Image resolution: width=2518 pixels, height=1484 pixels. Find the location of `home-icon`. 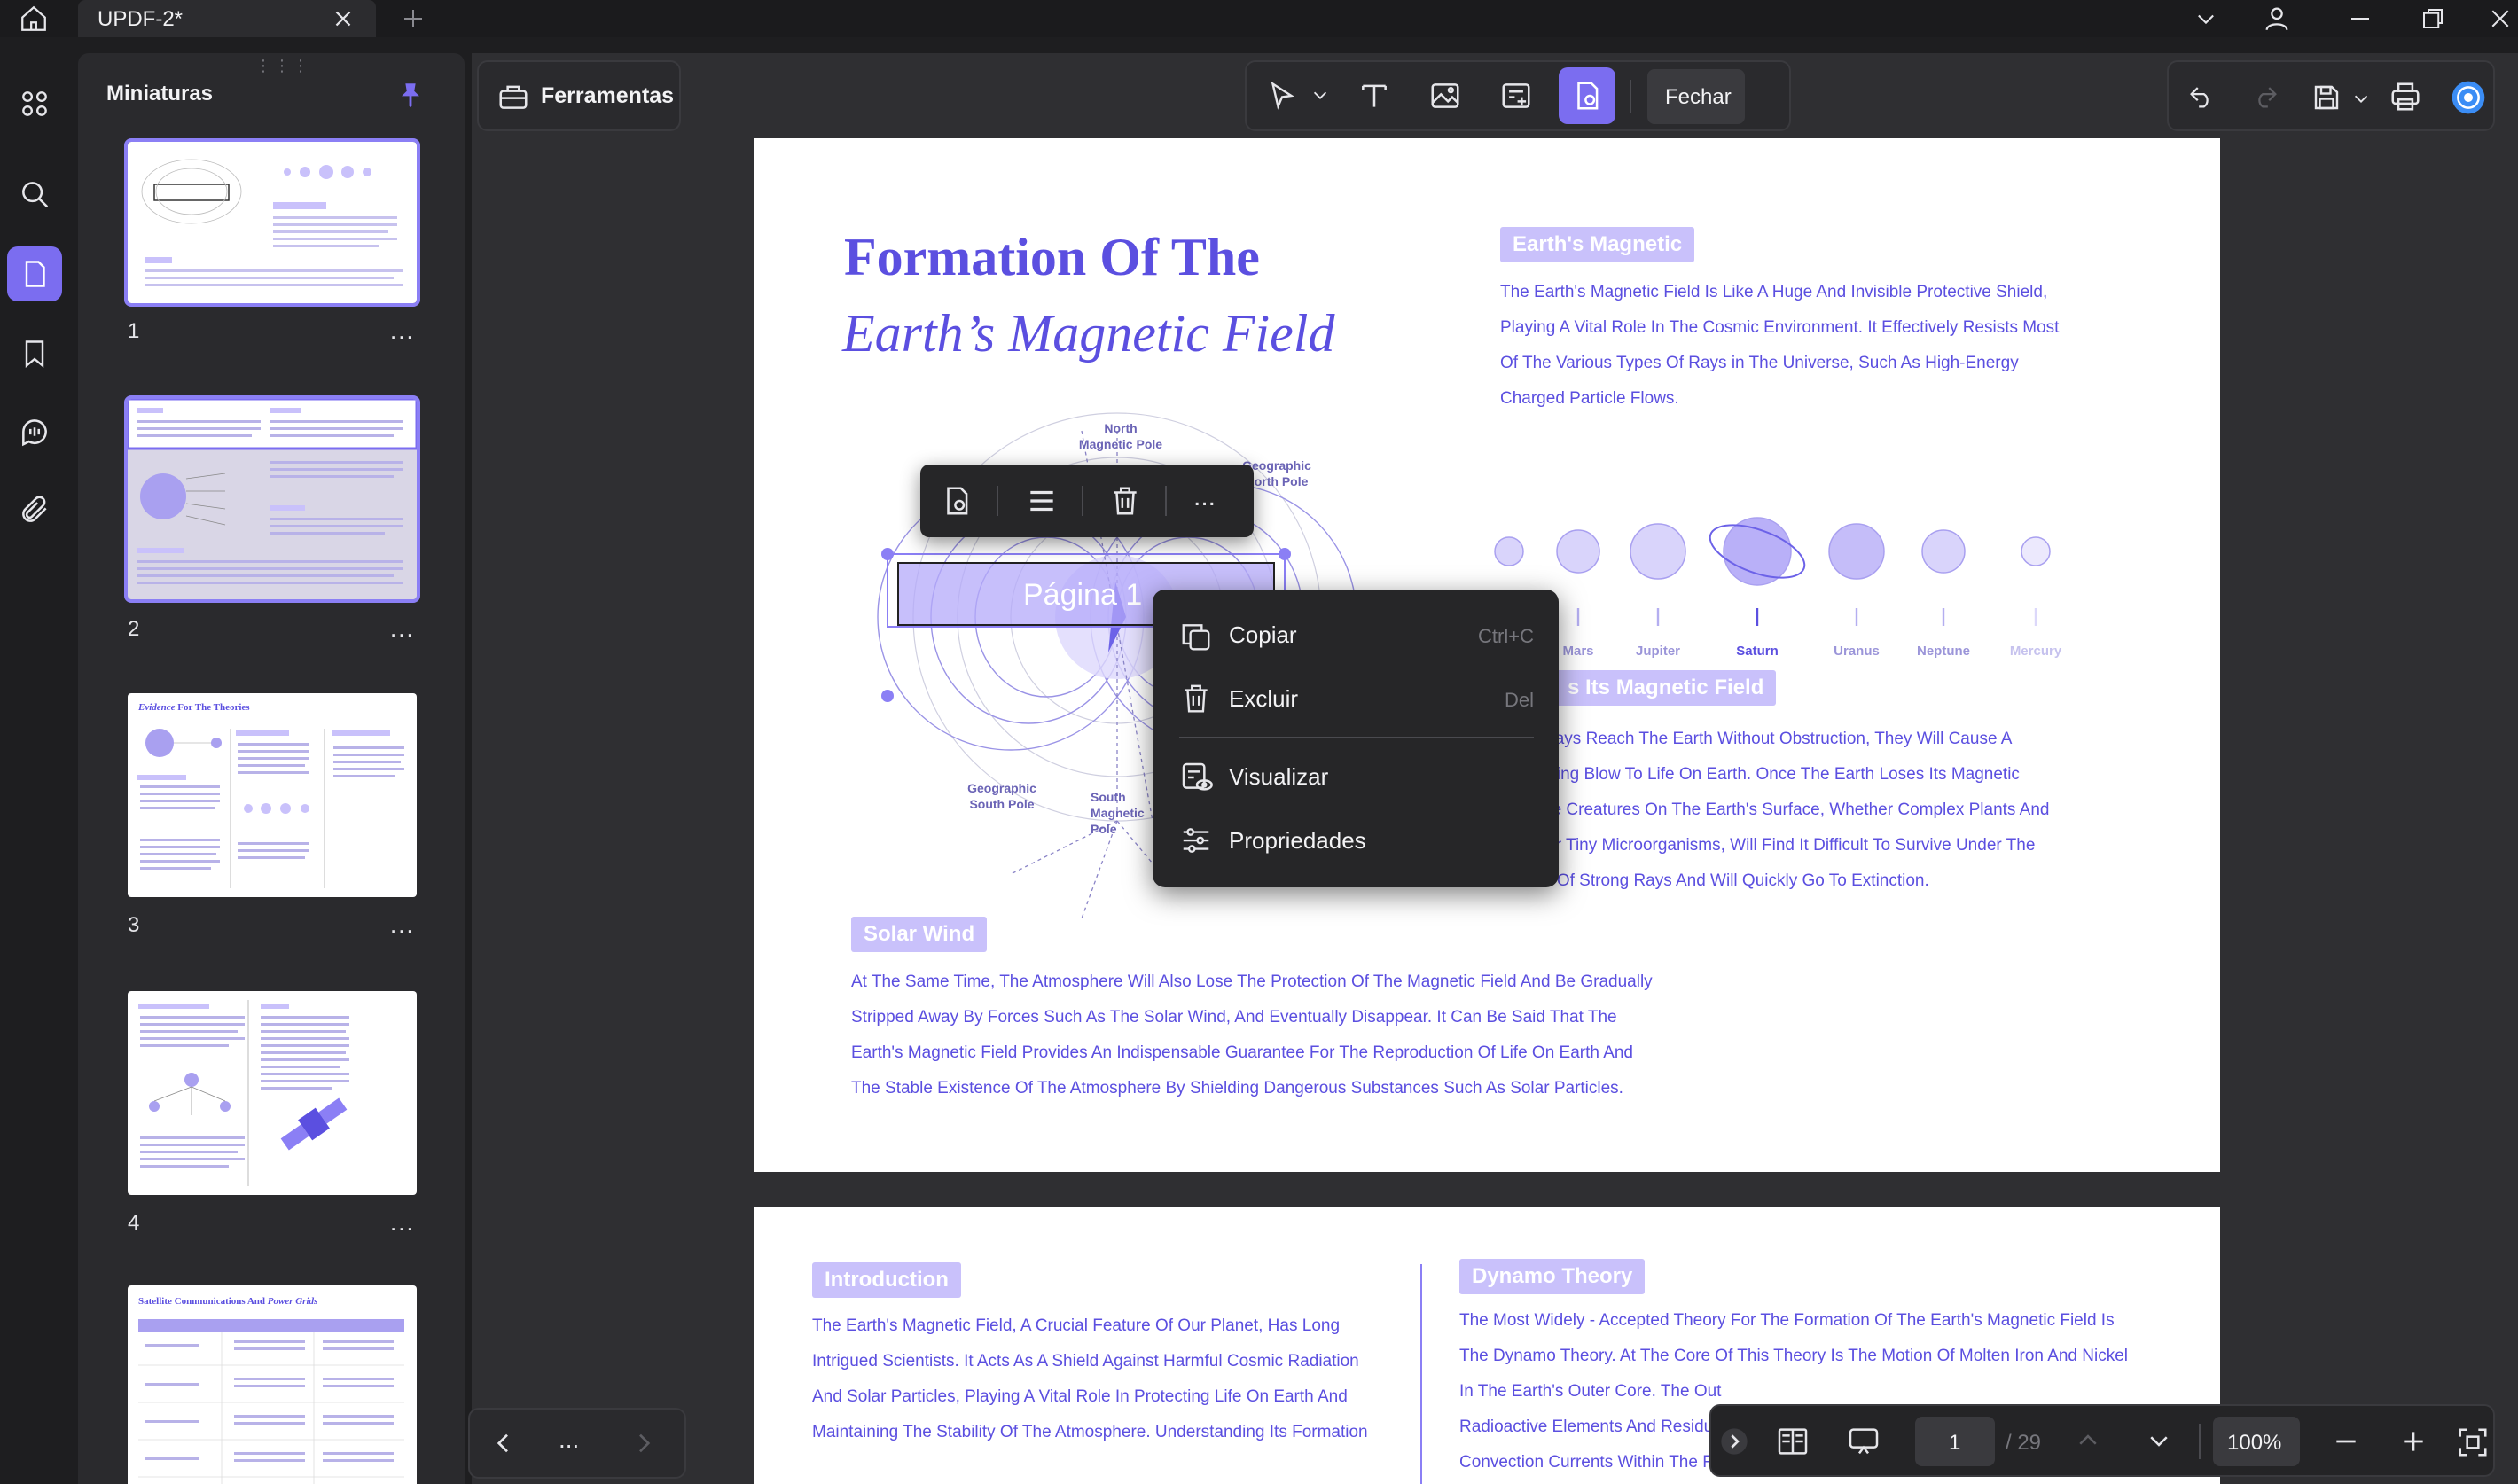

home-icon is located at coordinates (33, 18).